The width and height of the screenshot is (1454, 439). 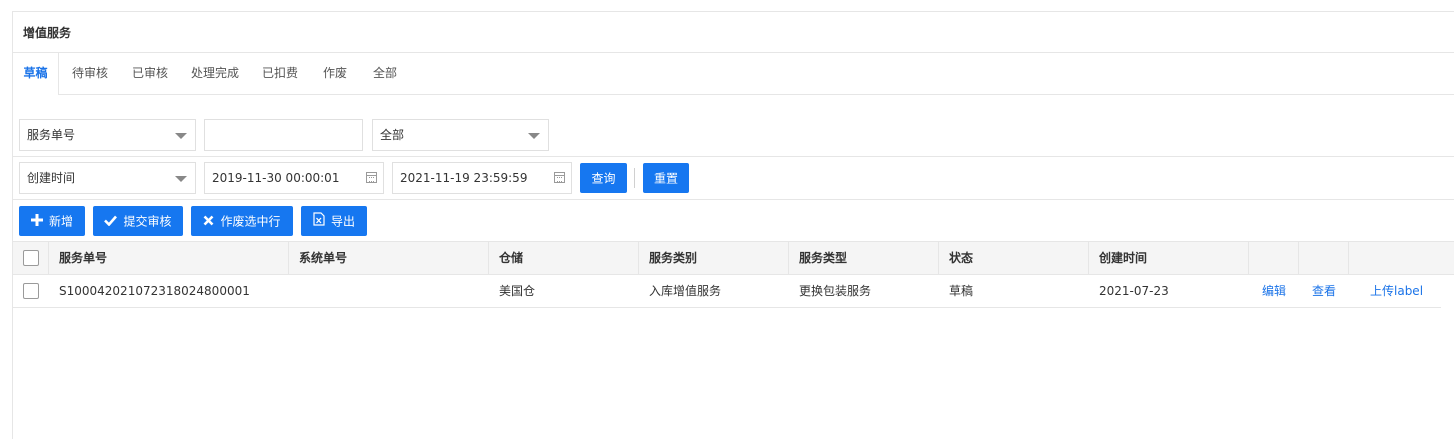 I want to click on close-icon, so click(x=208, y=222).